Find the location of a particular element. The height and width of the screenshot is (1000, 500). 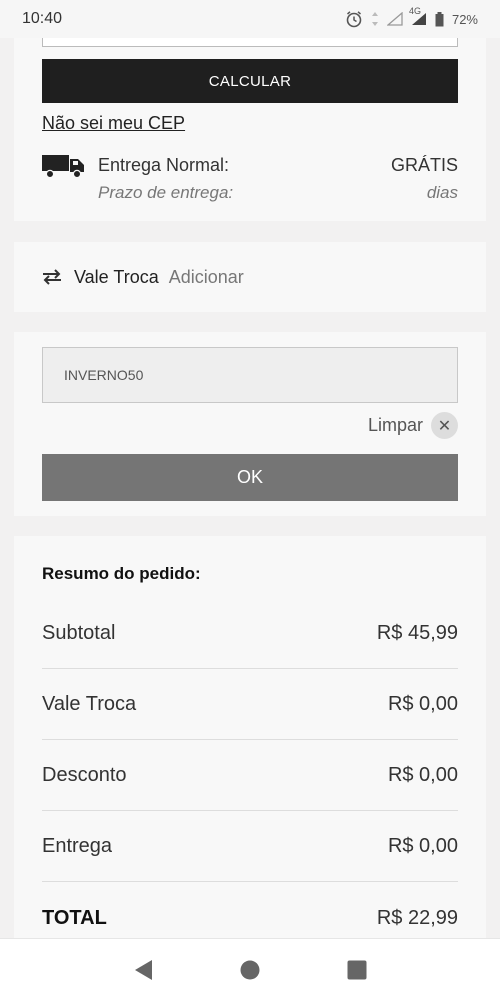

summary-title: Resumo do pedido: is located at coordinates (121, 573).